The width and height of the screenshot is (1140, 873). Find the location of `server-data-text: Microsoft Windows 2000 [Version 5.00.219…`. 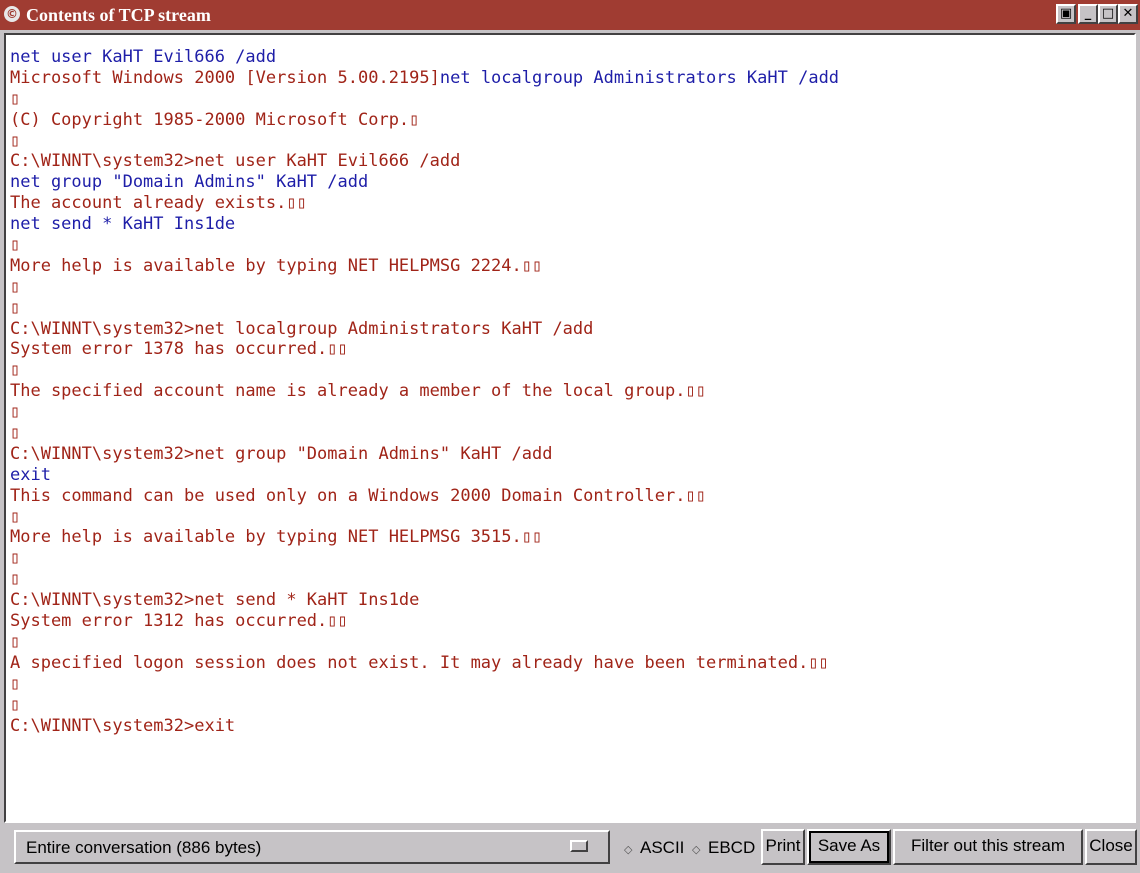

server-data-text: Microsoft Windows 2000 [Version 5.00.219… is located at coordinates (225, 77).